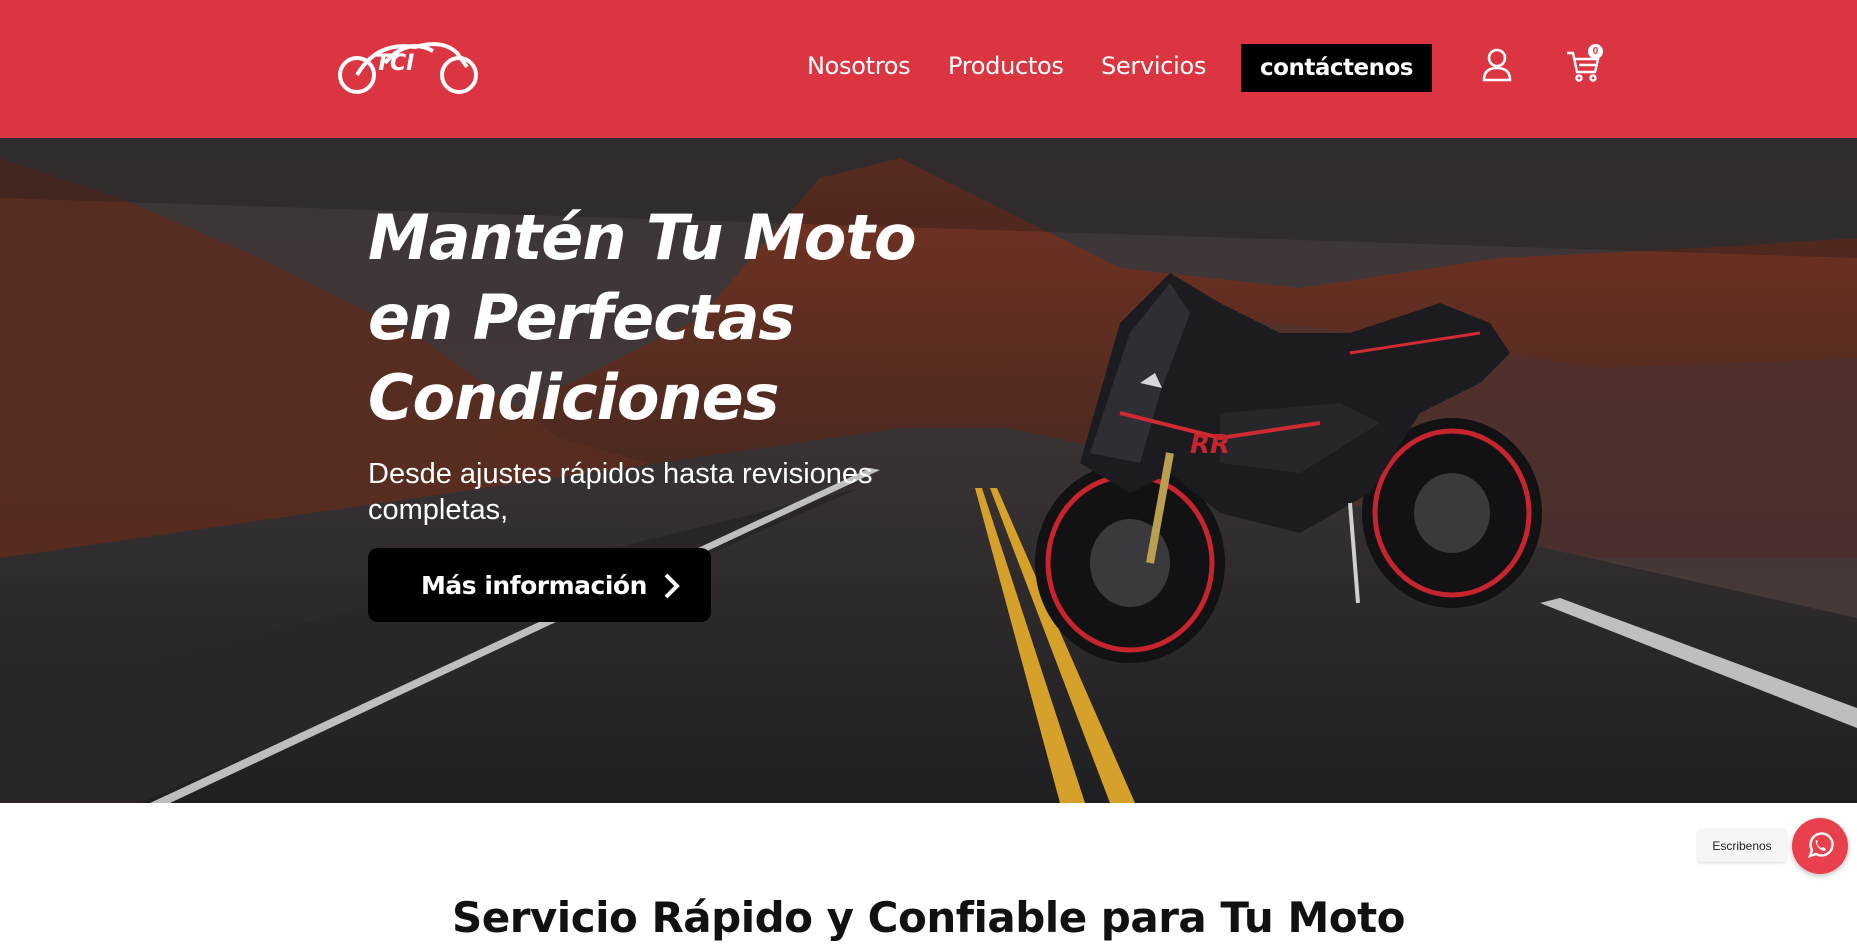 The width and height of the screenshot is (1857, 949). I want to click on hero-title: Mantén Tu Moto en Perfectas Condiciones, so click(668, 318).